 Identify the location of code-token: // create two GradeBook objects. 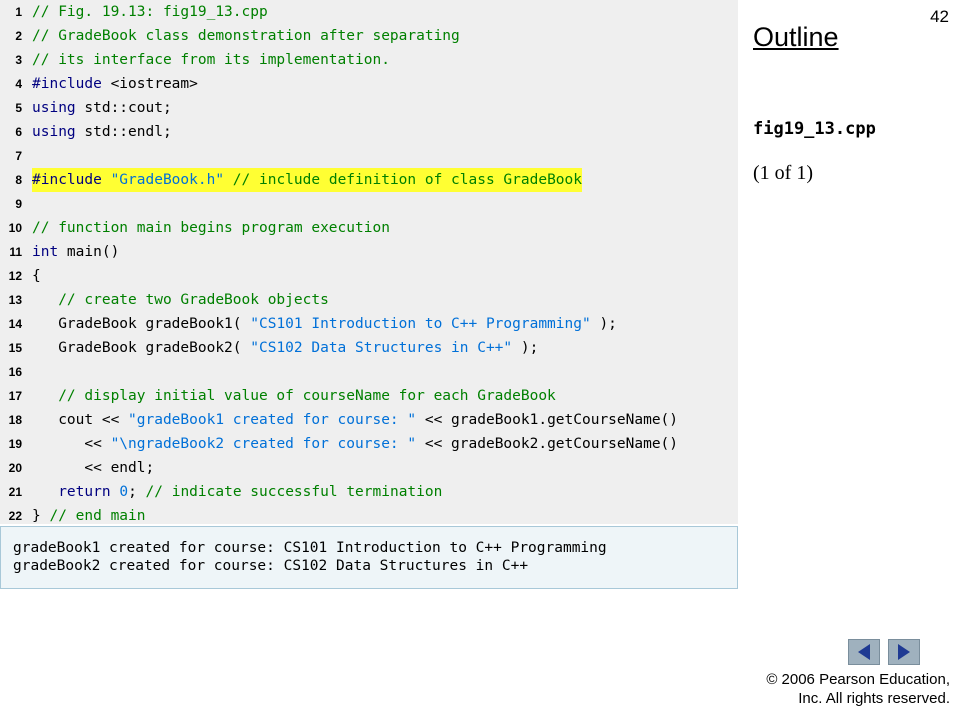
(180, 300).